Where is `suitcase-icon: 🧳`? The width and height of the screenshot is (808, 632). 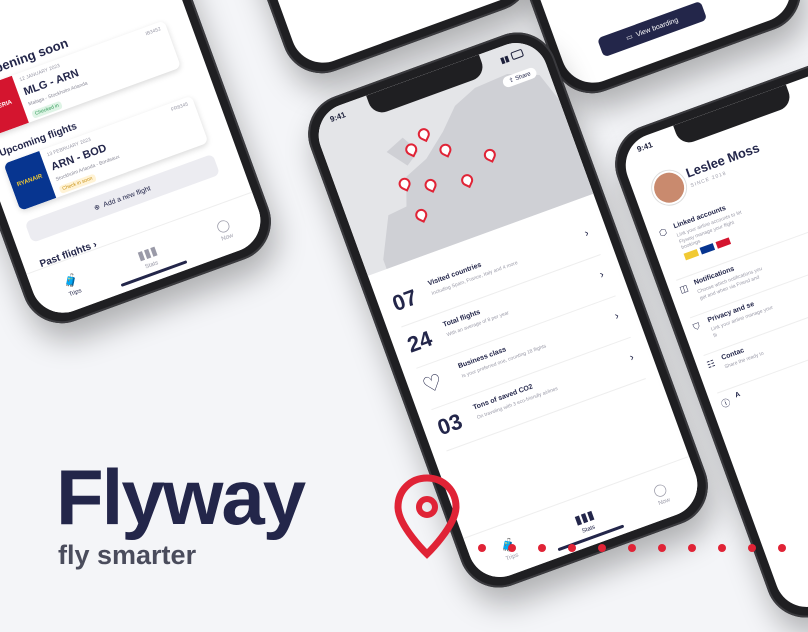
suitcase-icon: 🧳 is located at coordinates (71, 280).